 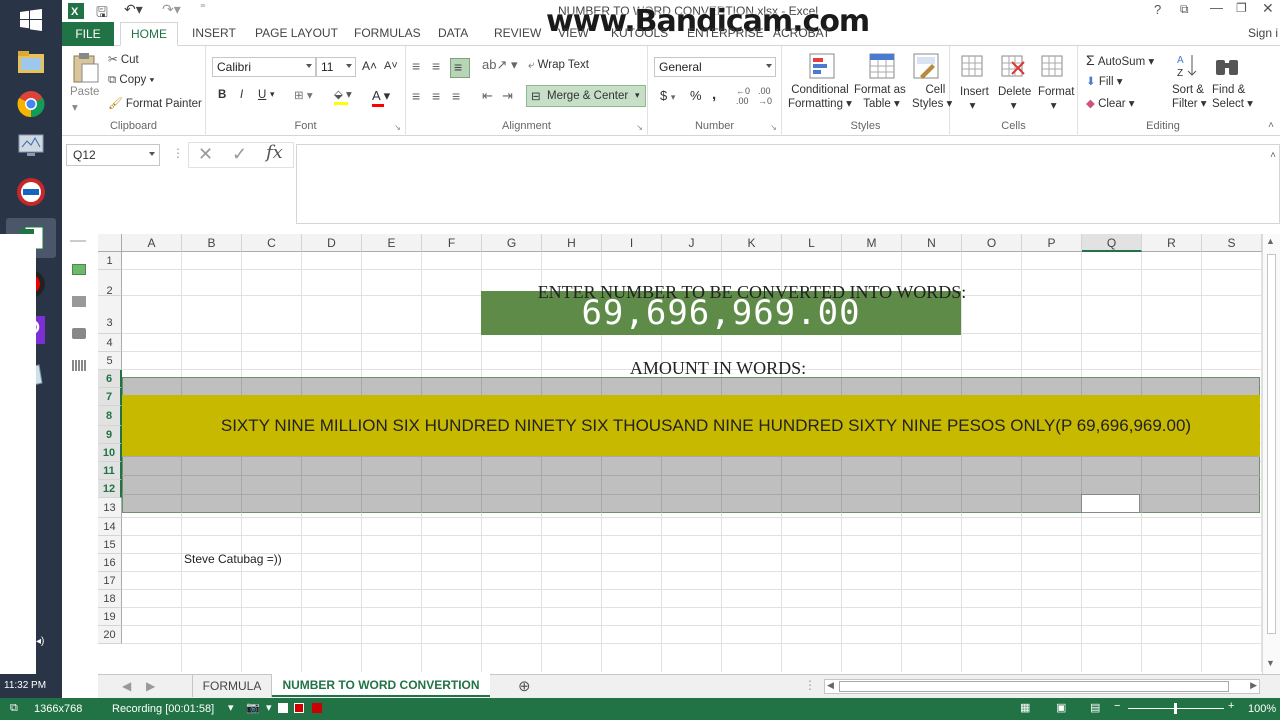 What do you see at coordinates (110, 471) in the screenshot?
I see `row-header-11: 11` at bounding box center [110, 471].